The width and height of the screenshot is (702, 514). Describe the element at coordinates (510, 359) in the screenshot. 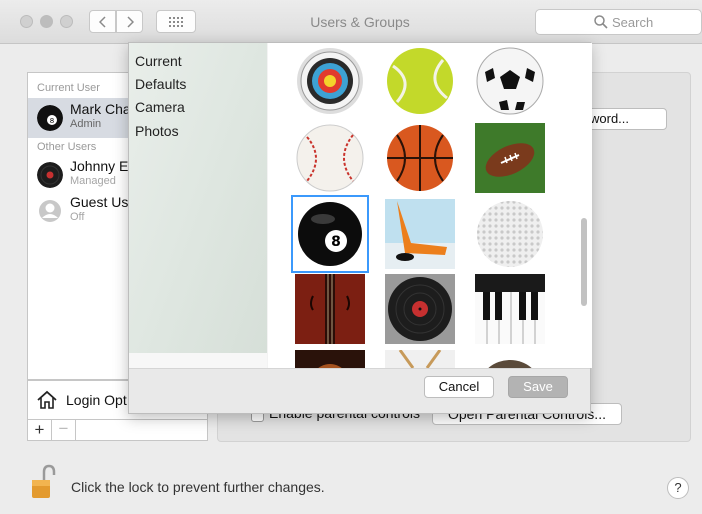

I see `nautilus-icon` at that location.